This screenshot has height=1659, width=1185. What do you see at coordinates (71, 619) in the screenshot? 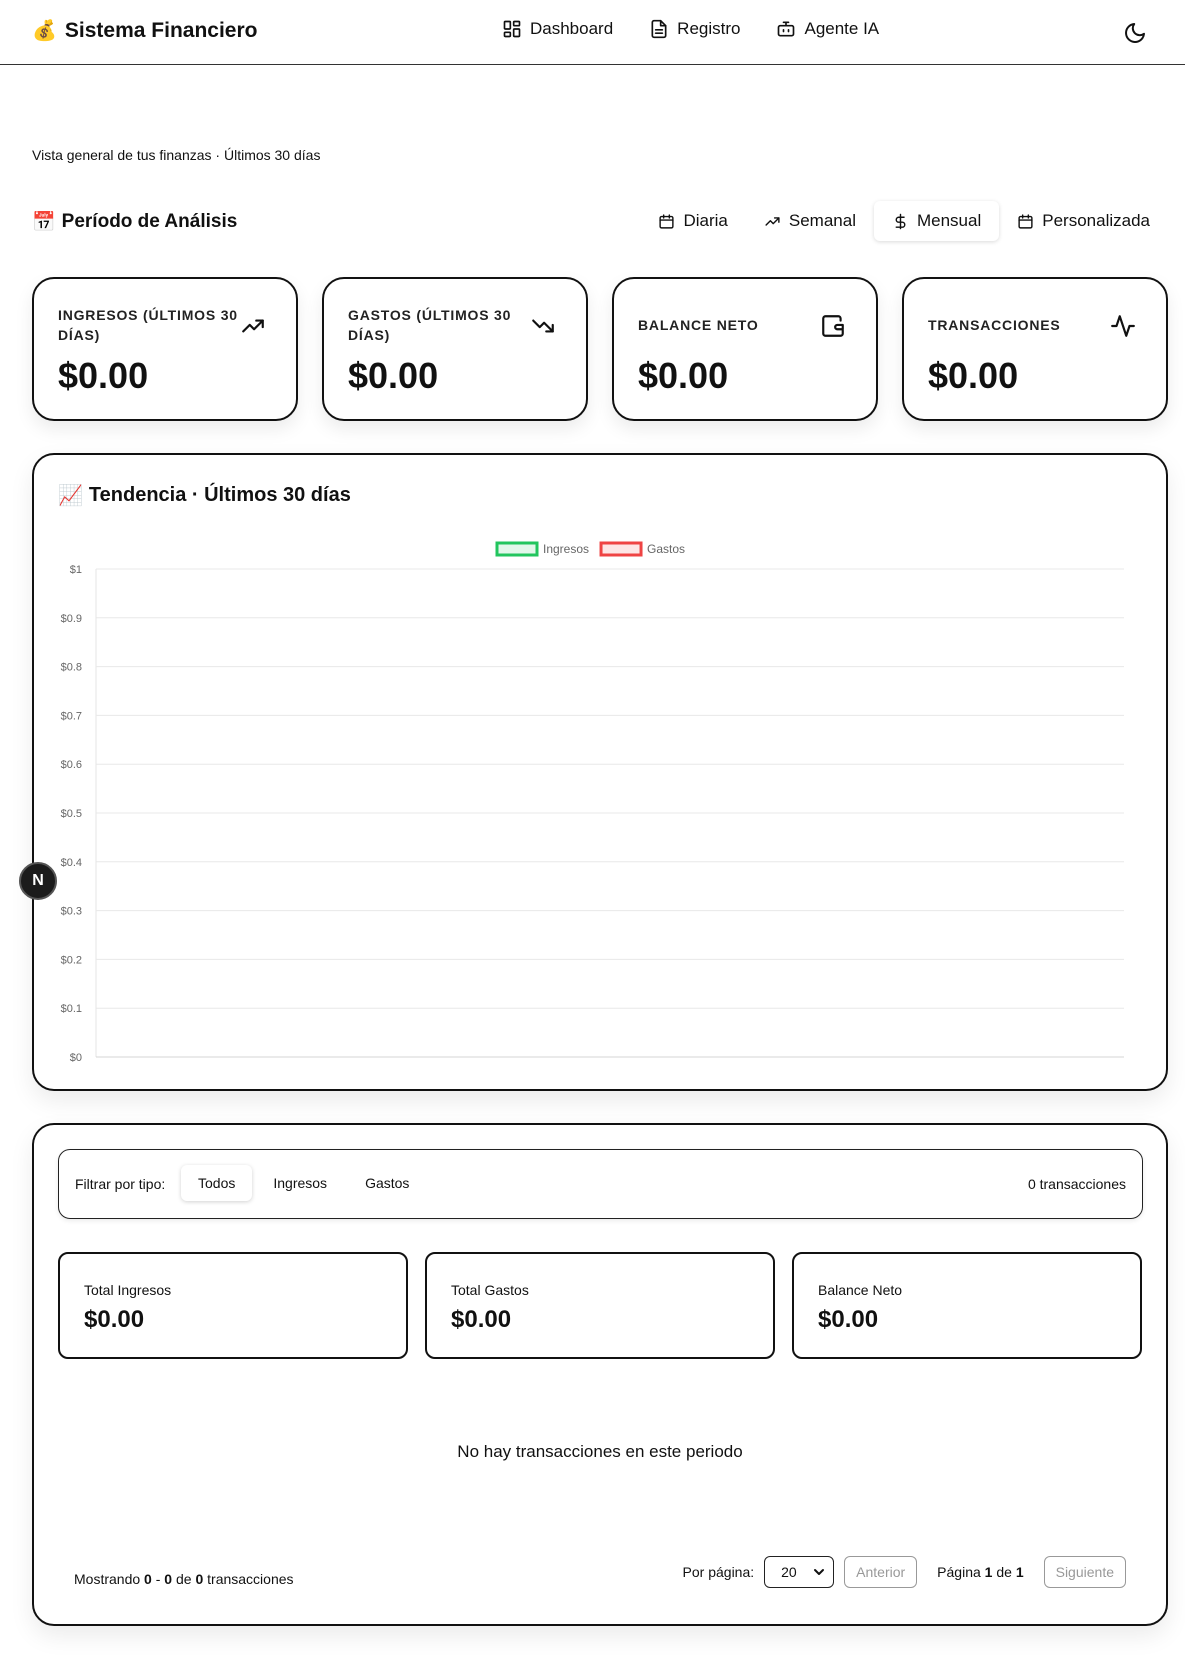
I see `y-tick-label: $0.9` at bounding box center [71, 619].